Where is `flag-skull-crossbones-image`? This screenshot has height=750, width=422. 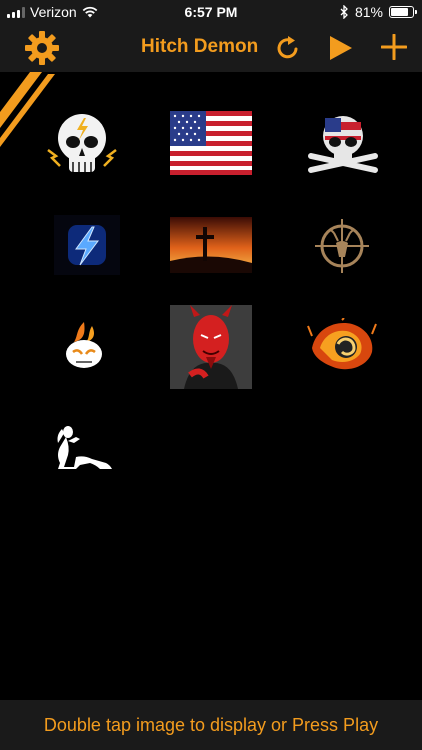
flag-skull-crossbones-image is located at coordinates (343, 143).